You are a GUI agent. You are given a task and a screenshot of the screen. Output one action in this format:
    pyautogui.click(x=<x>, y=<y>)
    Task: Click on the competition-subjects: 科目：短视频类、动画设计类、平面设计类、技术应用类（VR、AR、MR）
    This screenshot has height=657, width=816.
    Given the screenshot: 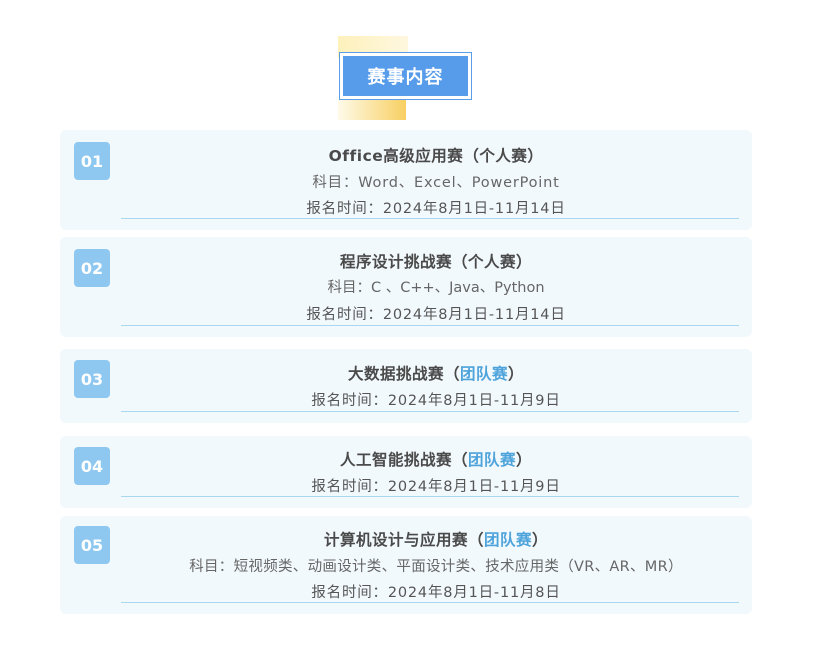 What is the action you would take?
    pyautogui.click(x=436, y=567)
    